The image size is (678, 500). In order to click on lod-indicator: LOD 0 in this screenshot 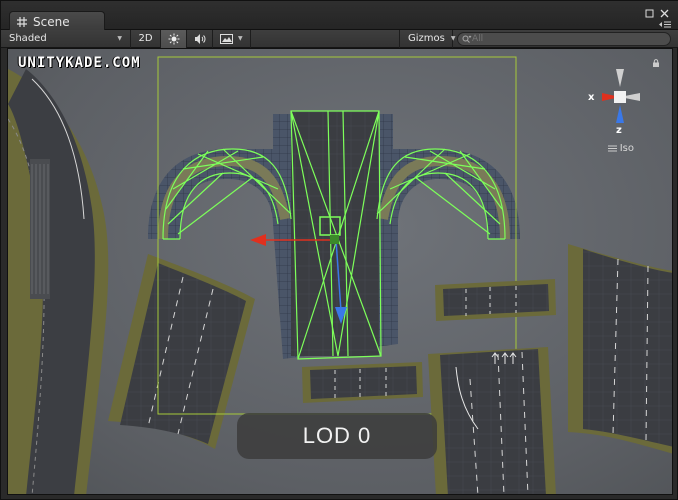, I will do `click(337, 436)`.